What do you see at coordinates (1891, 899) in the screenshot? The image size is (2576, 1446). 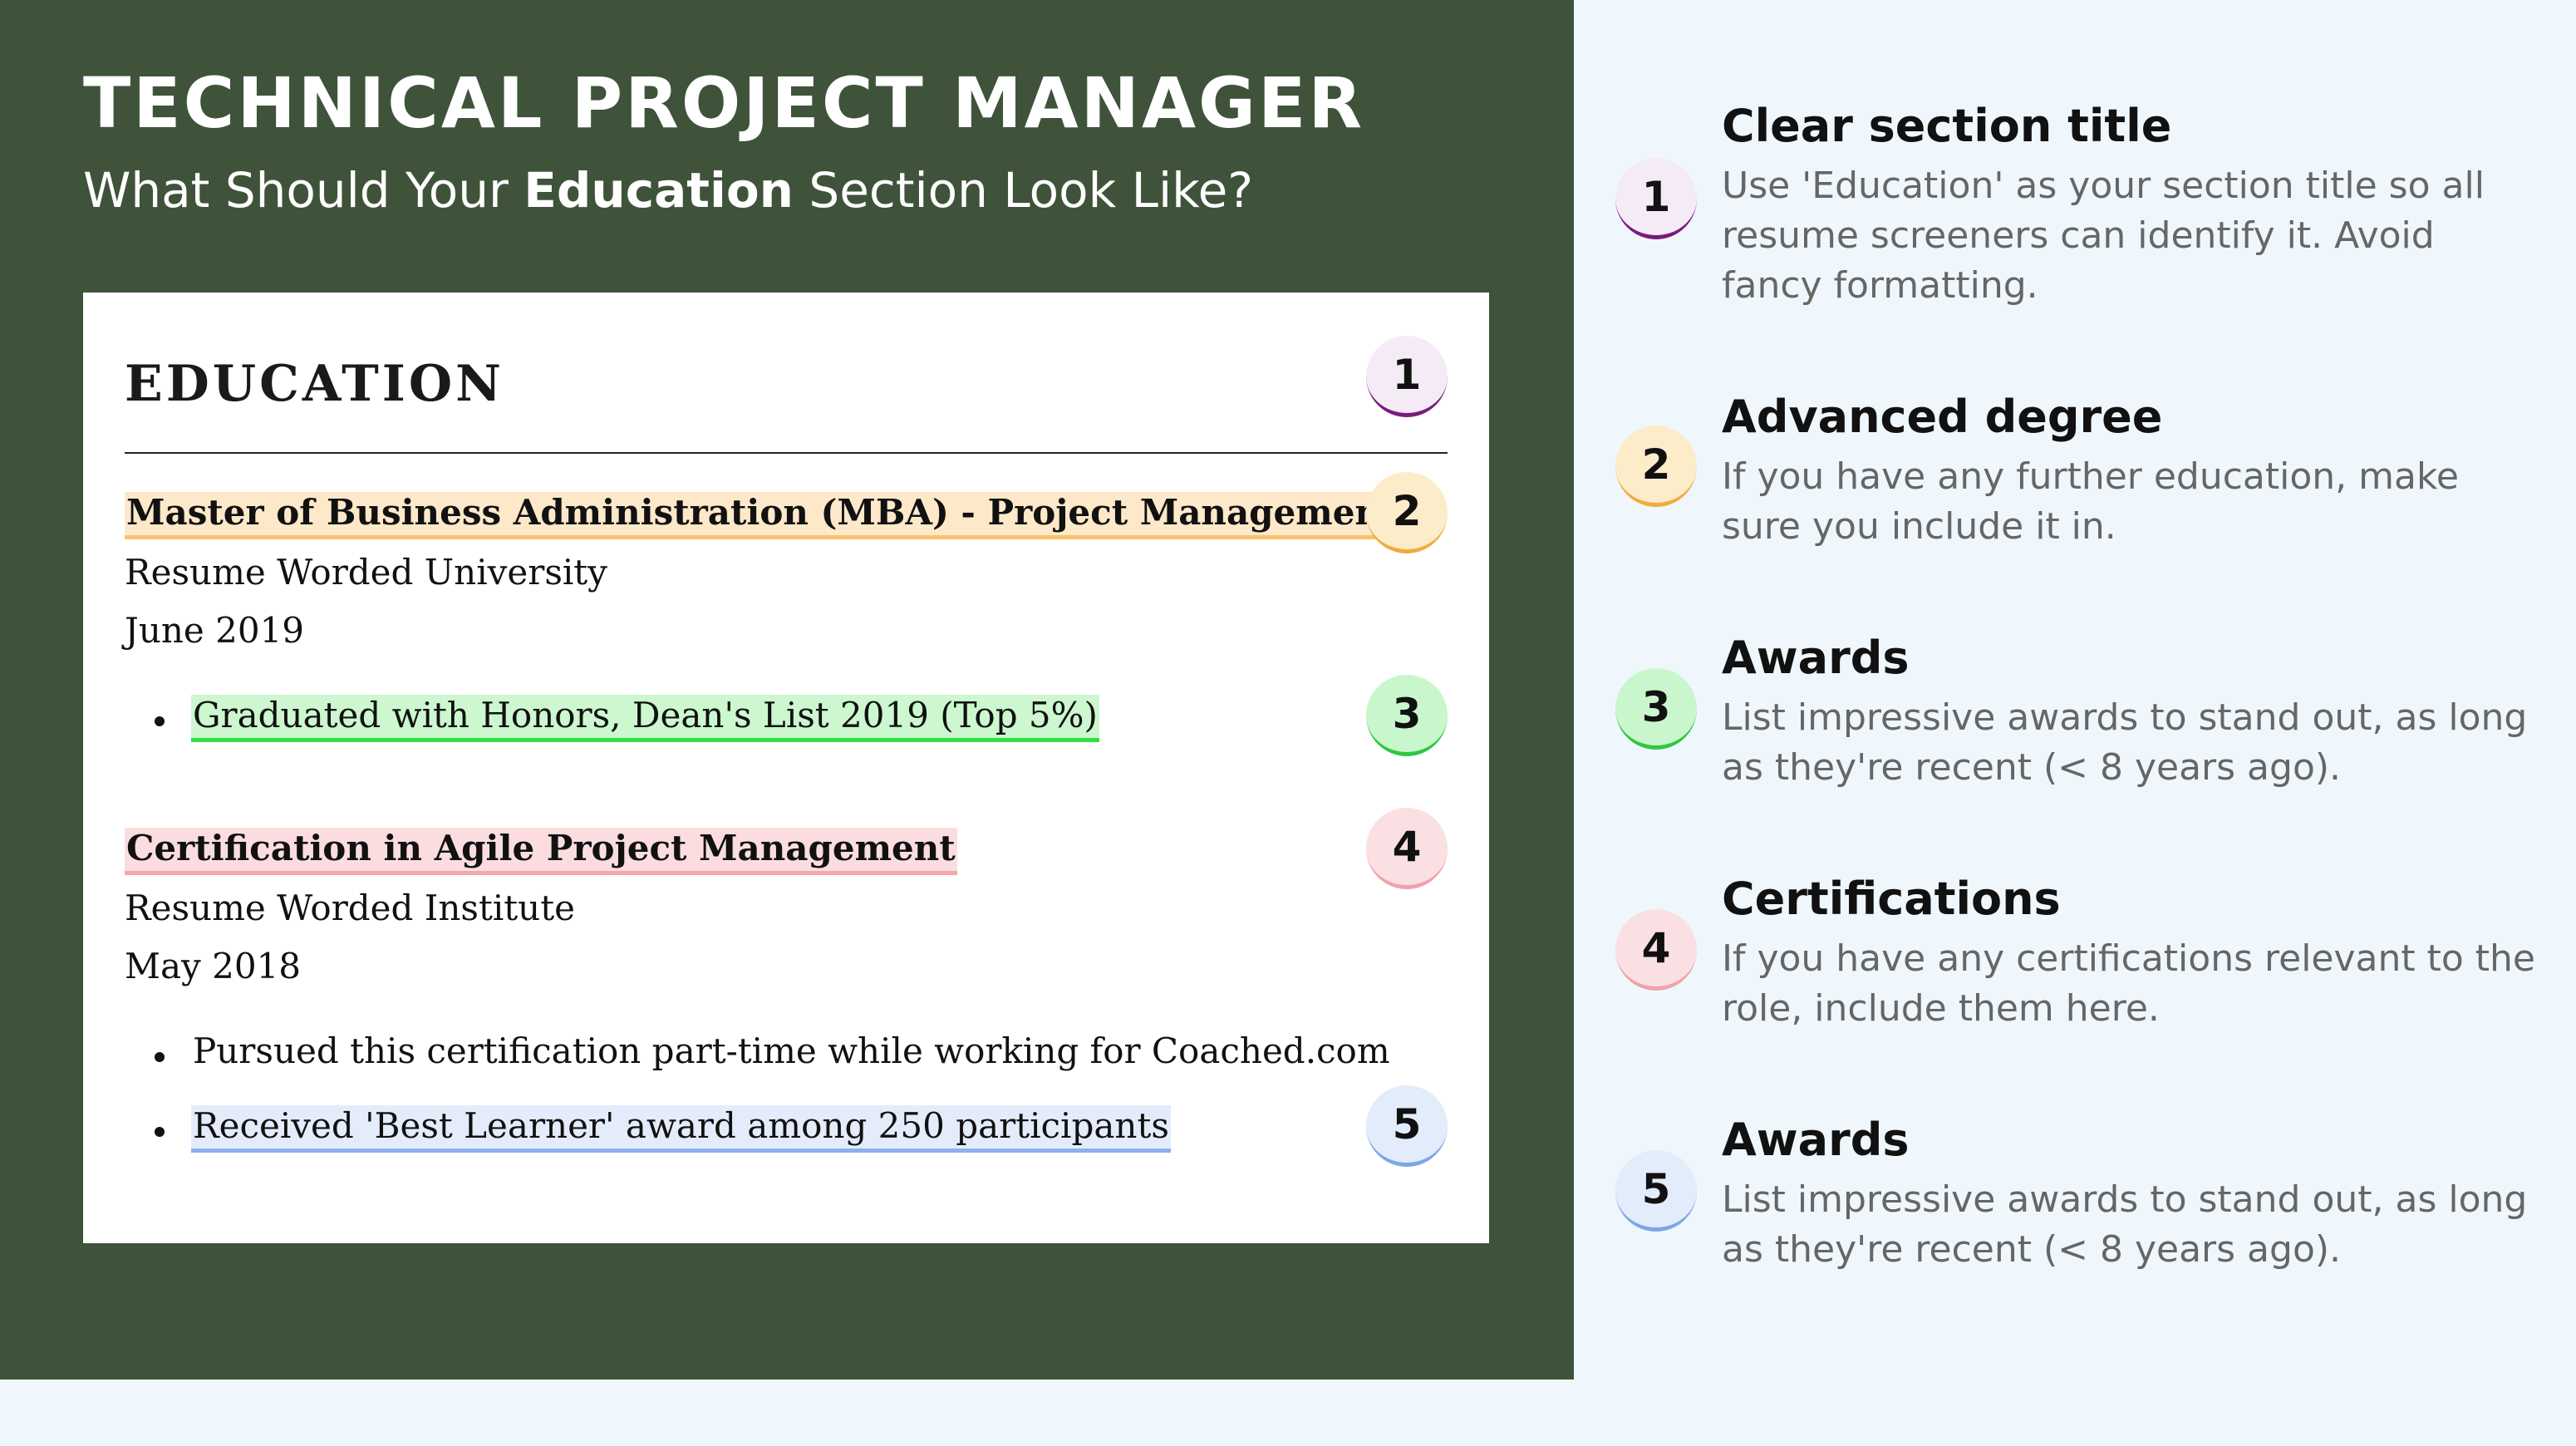 I see `tip-title: Certifications` at bounding box center [1891, 899].